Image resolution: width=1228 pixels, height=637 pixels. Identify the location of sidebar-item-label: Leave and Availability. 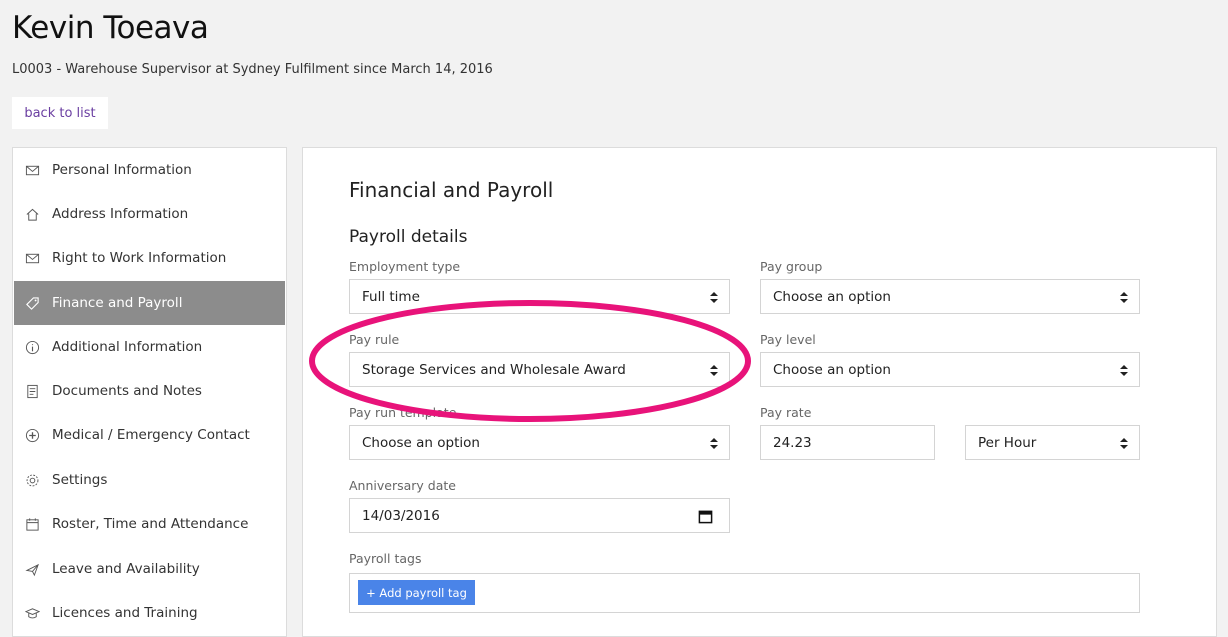
(126, 569).